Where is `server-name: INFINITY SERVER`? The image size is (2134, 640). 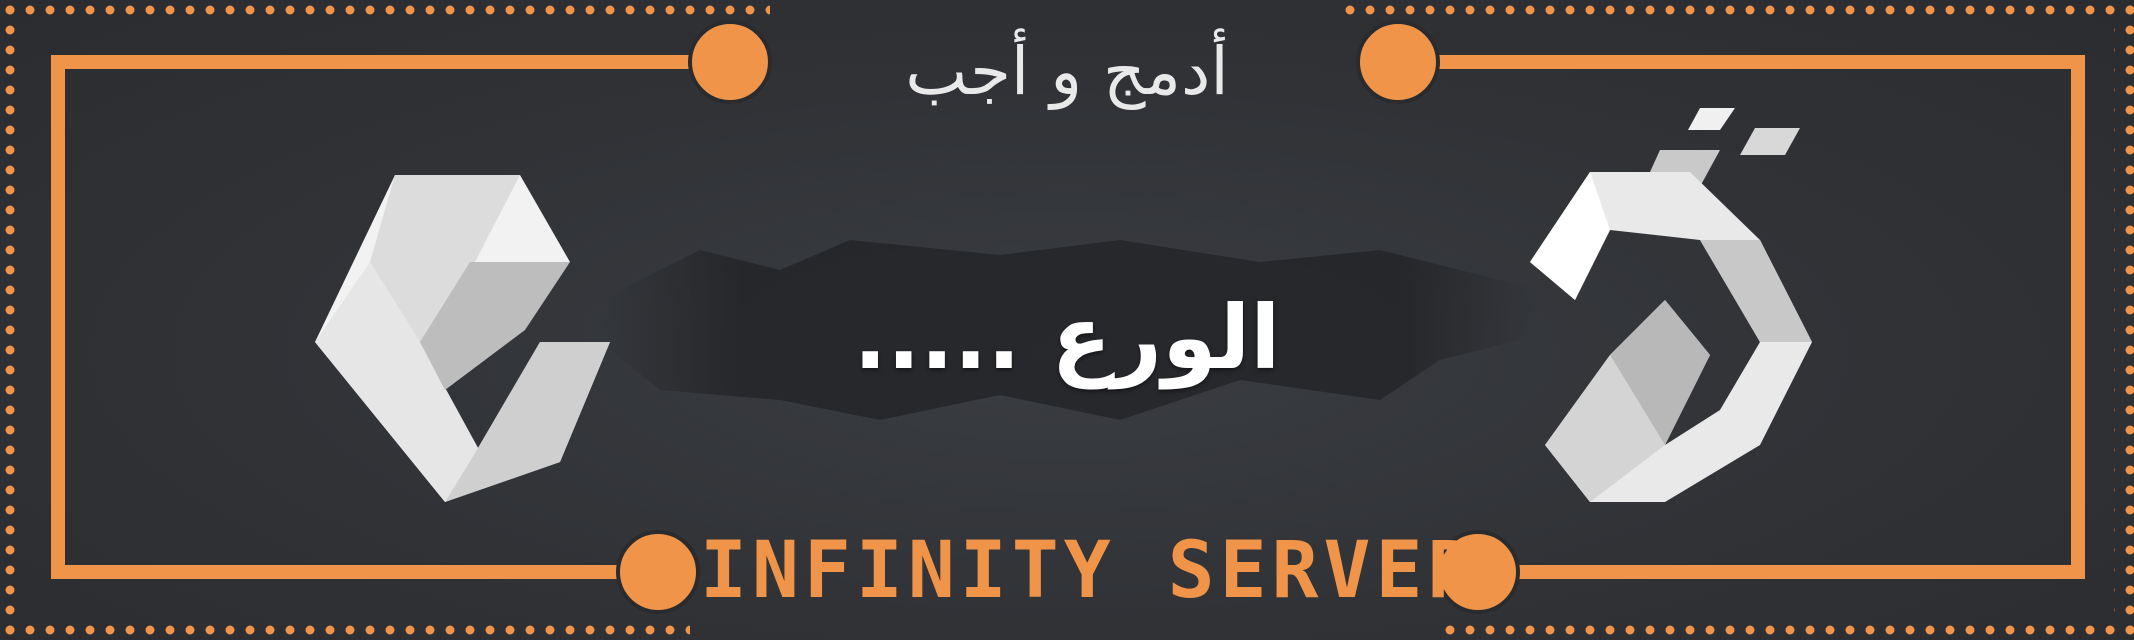
server-name: INFINITY SERVER is located at coordinates (1090, 571).